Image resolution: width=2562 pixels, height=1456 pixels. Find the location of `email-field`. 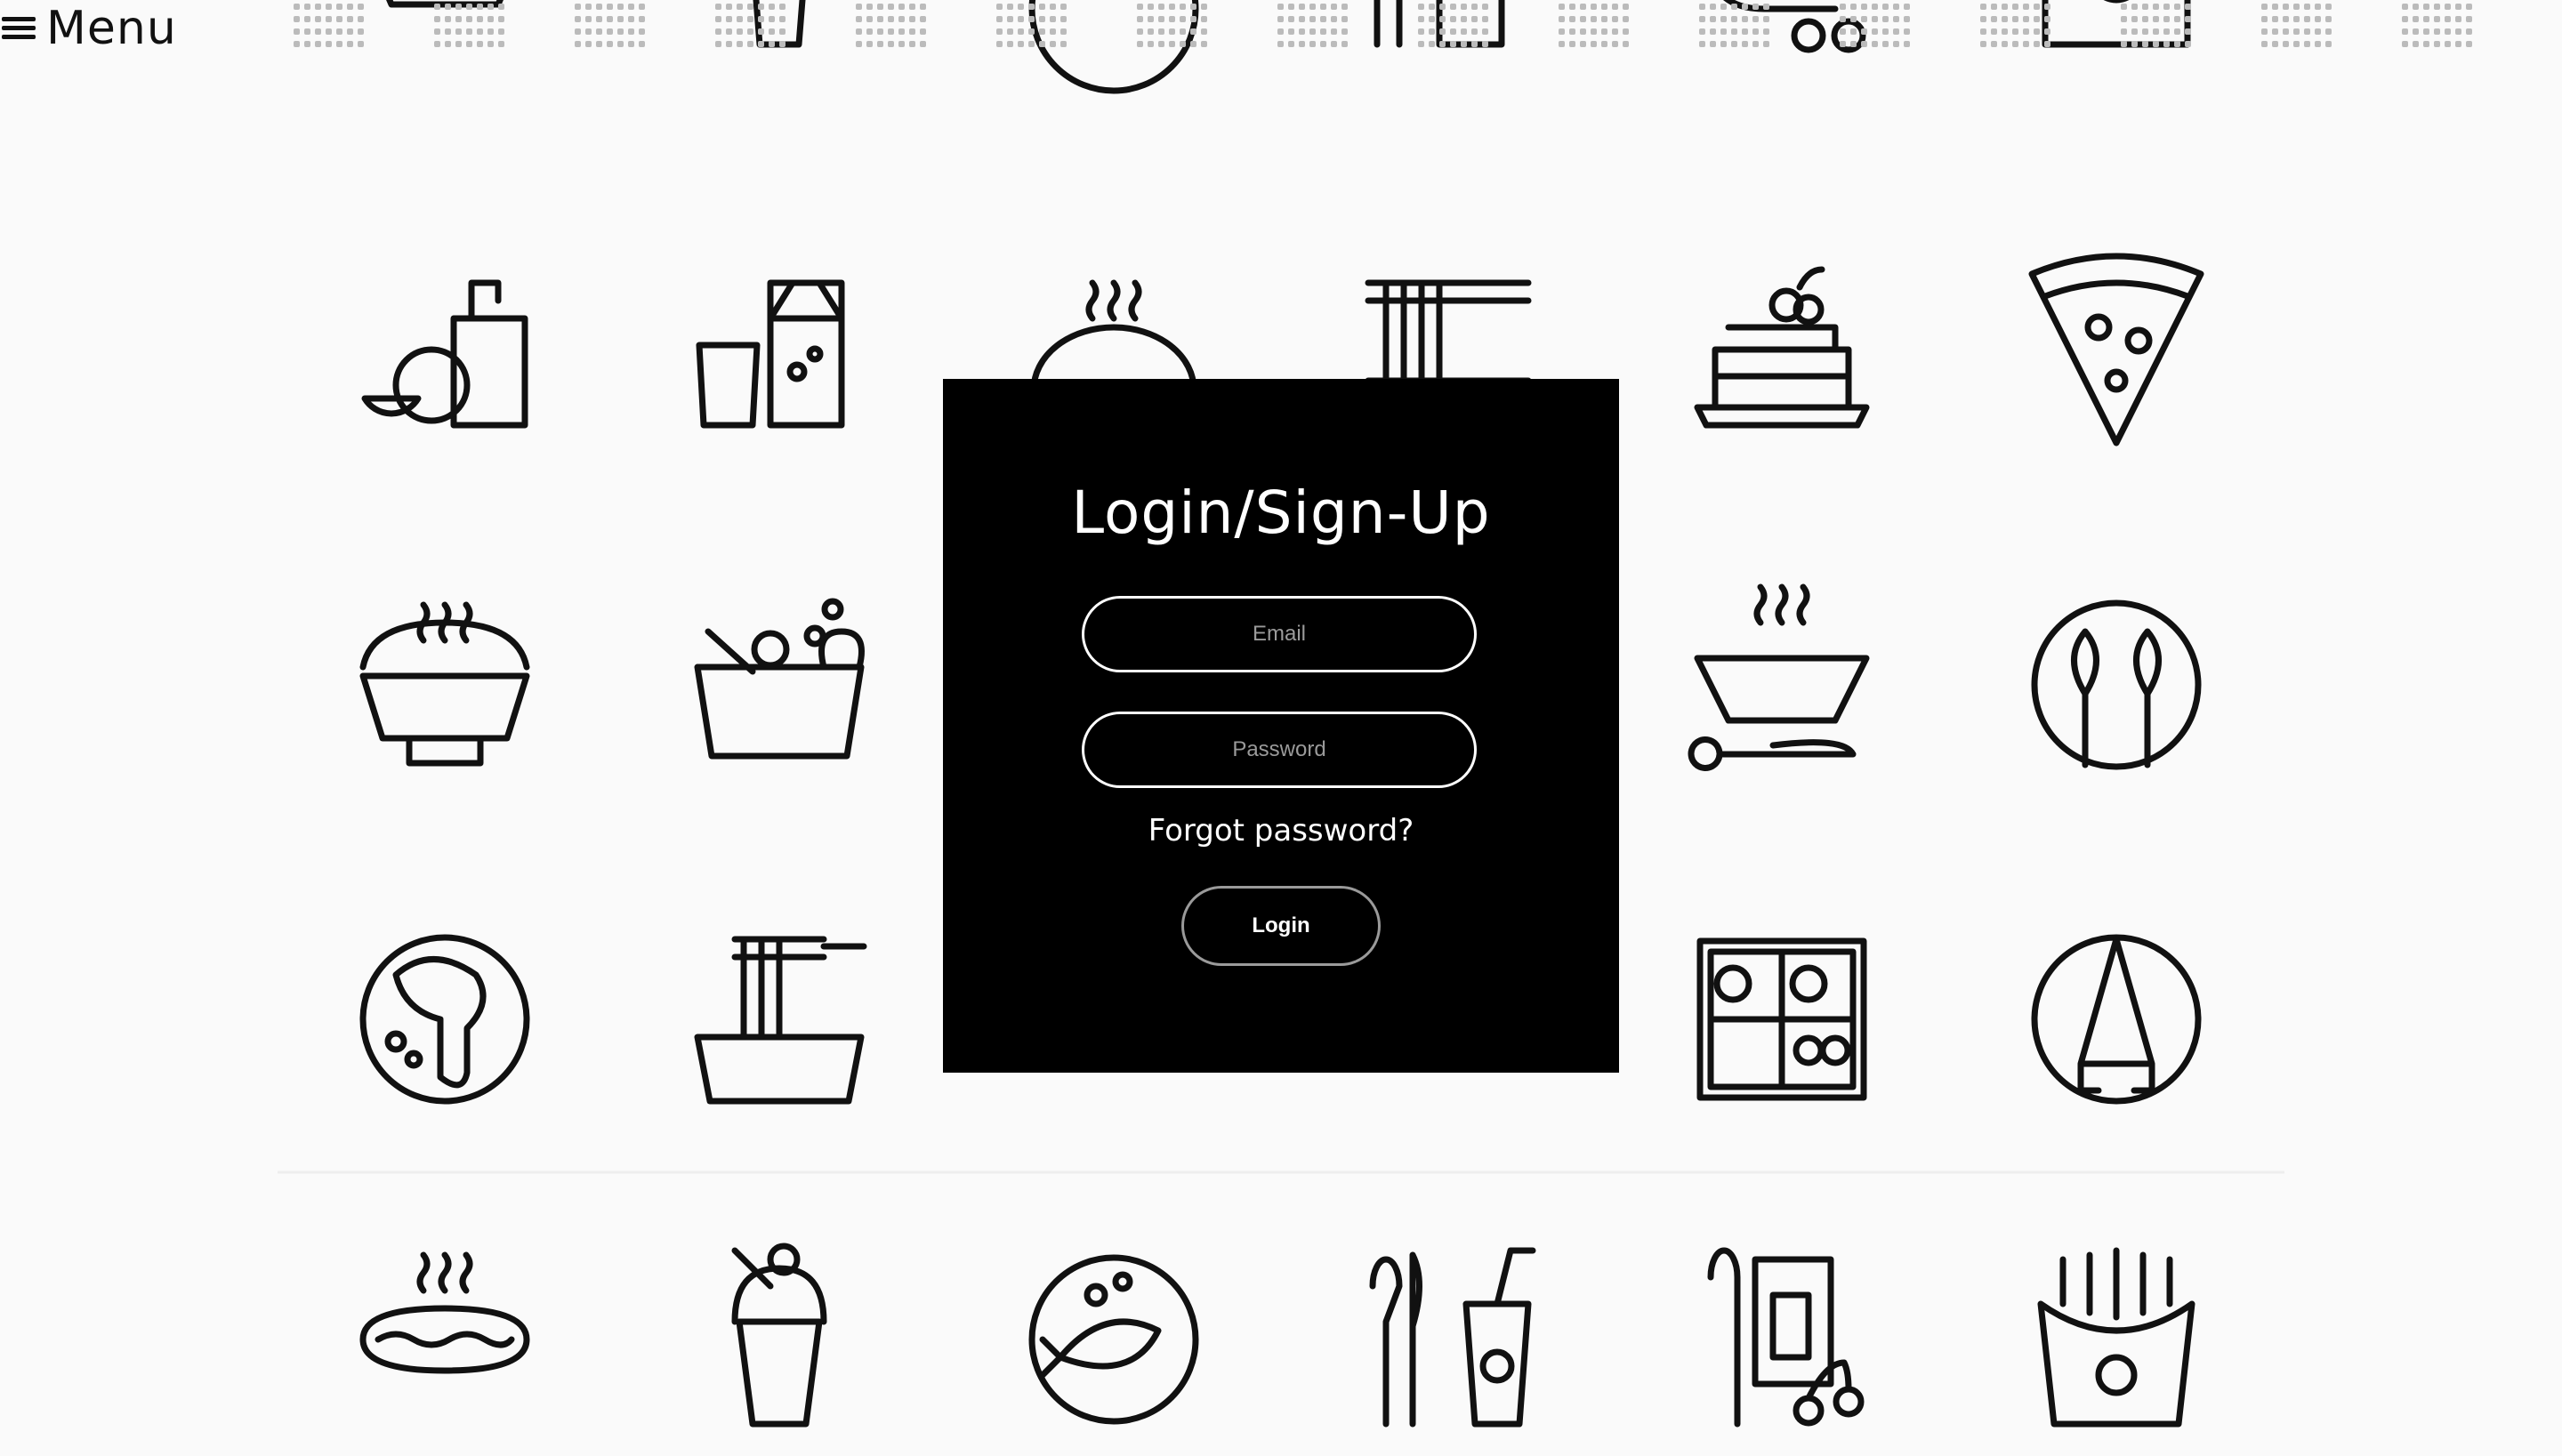

email-field is located at coordinates (1279, 634).